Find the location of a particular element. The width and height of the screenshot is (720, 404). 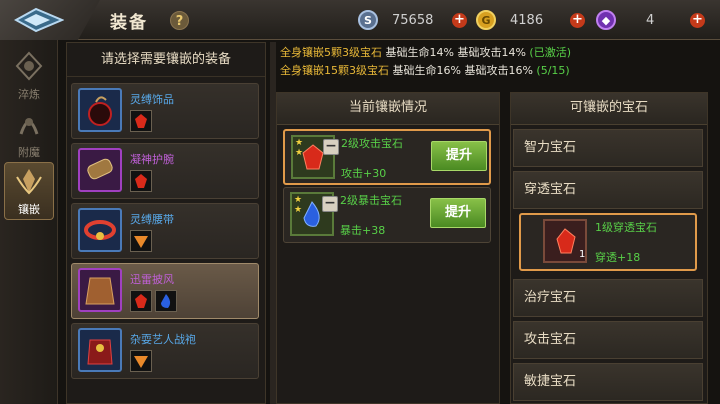

gem-option-penetration: 1 1级穿透宝石 穿透+18 is located at coordinates (608, 242).